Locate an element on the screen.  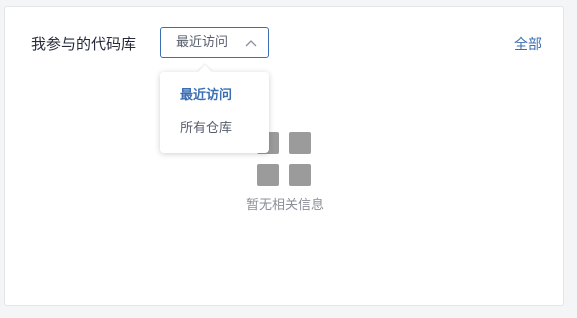
dropdown-arrow is located at coordinates (205, 72).